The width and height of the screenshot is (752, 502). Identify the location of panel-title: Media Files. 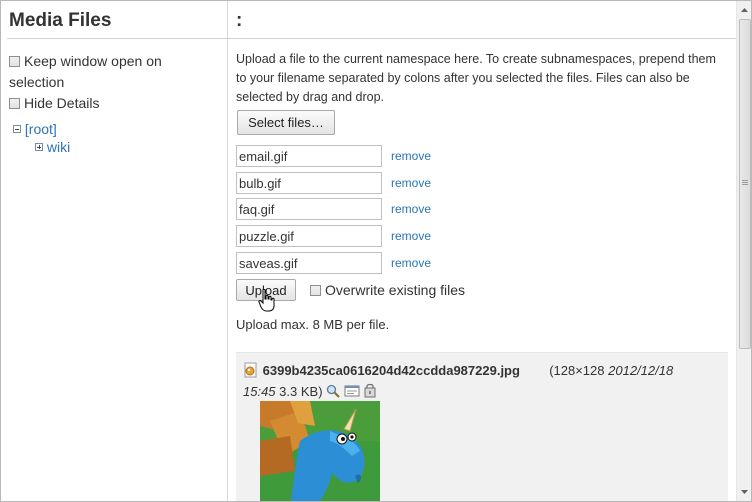
(60, 20).